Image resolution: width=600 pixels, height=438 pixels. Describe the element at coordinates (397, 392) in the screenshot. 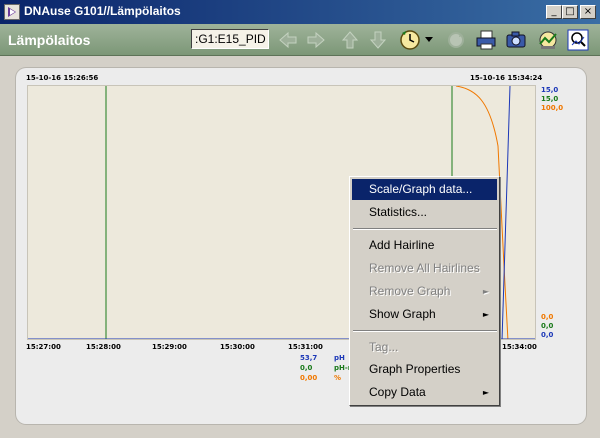

I see `menu-item-label: Copy Data` at that location.